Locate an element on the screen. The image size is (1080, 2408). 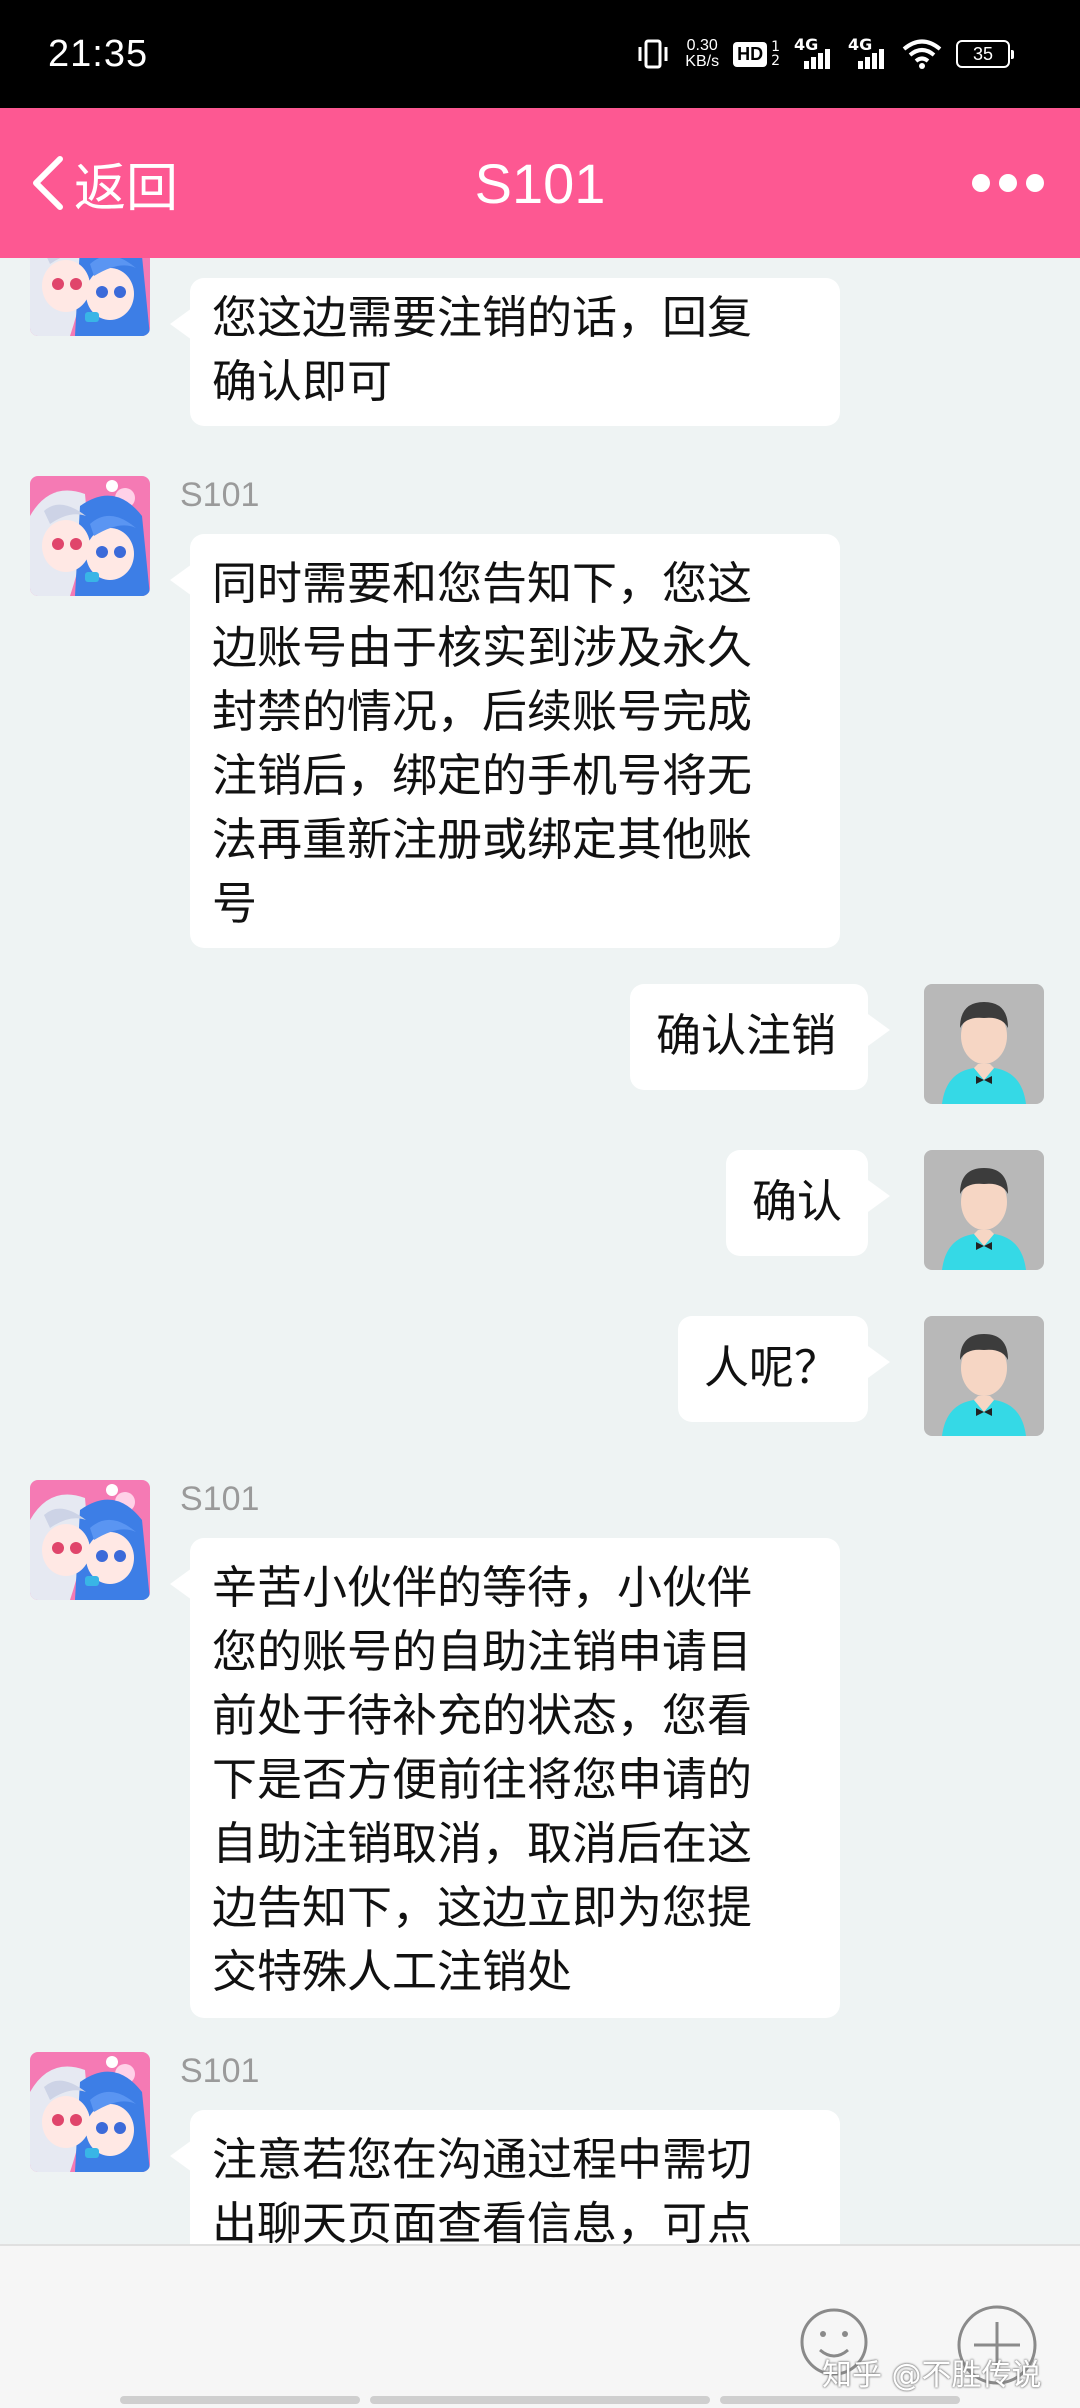
message-line: 下是否方便前往将您申请的 is located at coordinates (482, 1779).